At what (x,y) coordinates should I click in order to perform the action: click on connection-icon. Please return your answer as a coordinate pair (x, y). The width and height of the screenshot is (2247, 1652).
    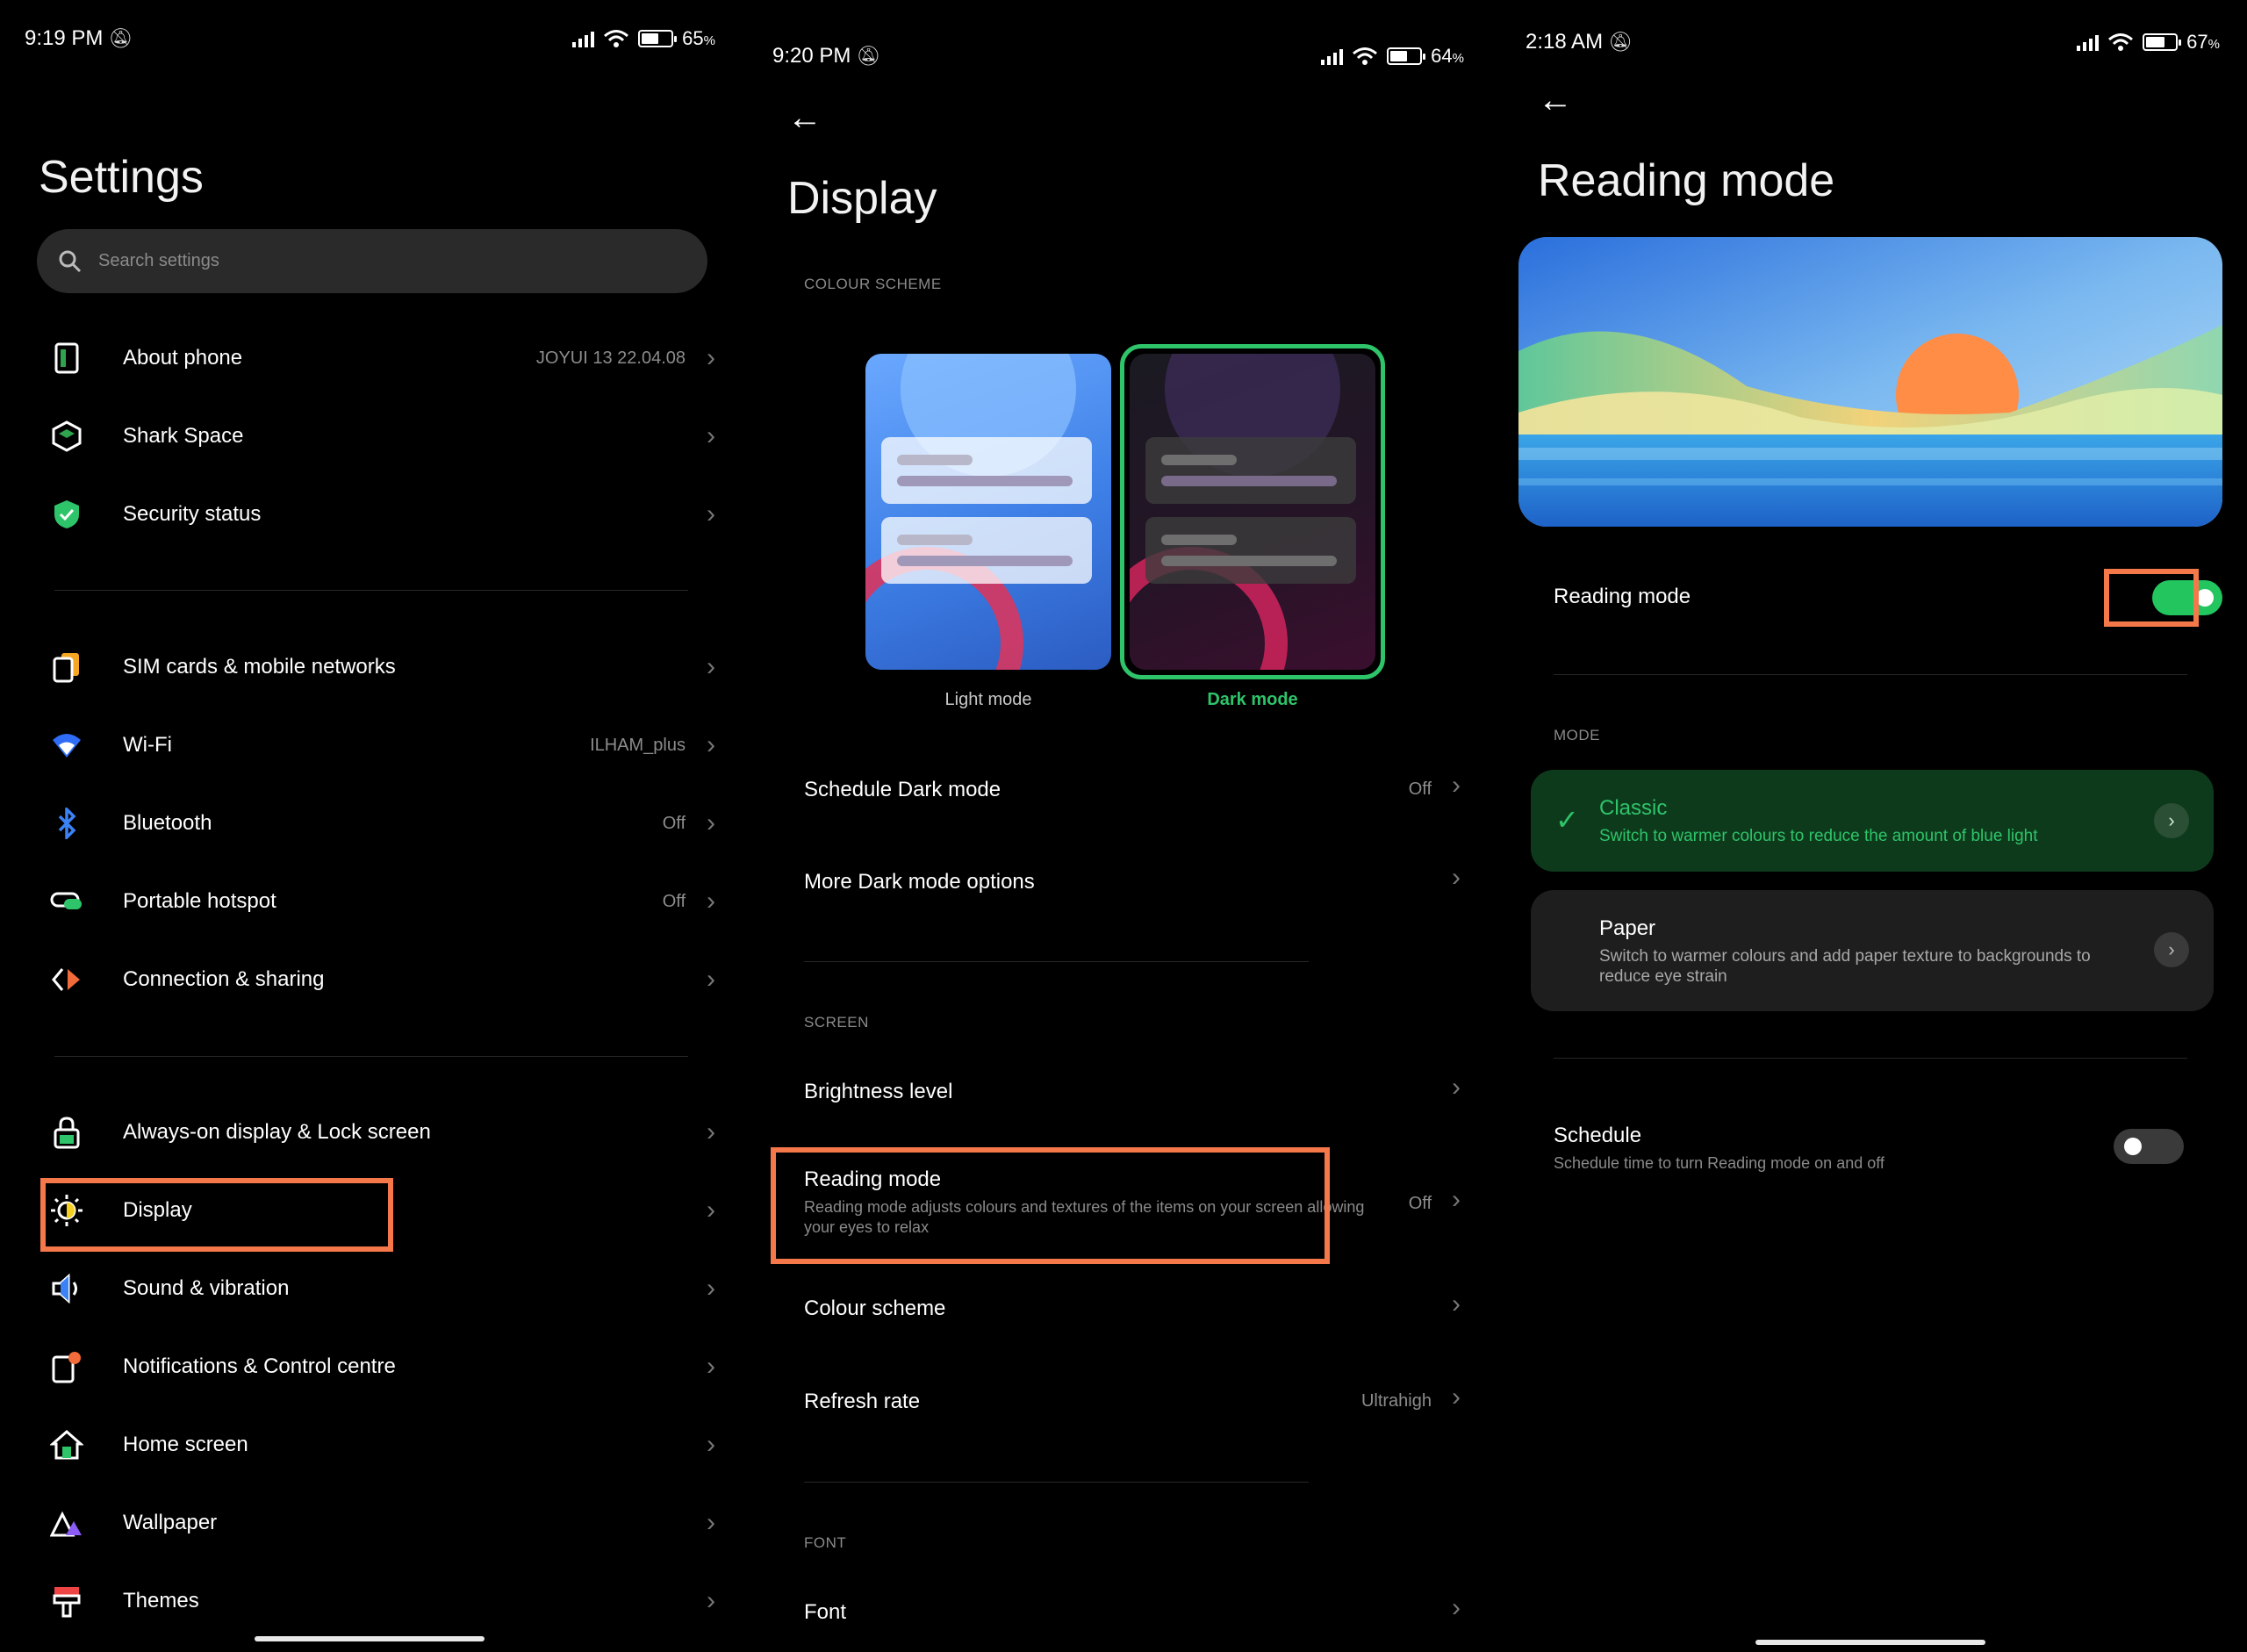
    Looking at the image, I should click on (66, 979).